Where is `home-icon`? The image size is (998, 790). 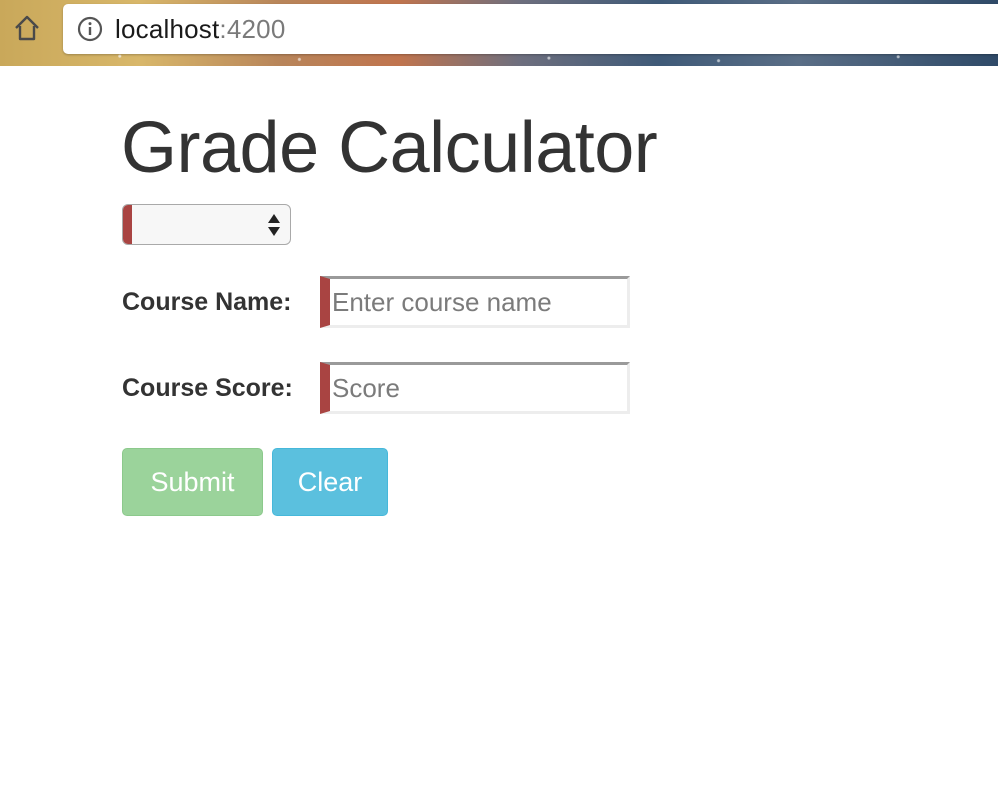
home-icon is located at coordinates (27, 30).